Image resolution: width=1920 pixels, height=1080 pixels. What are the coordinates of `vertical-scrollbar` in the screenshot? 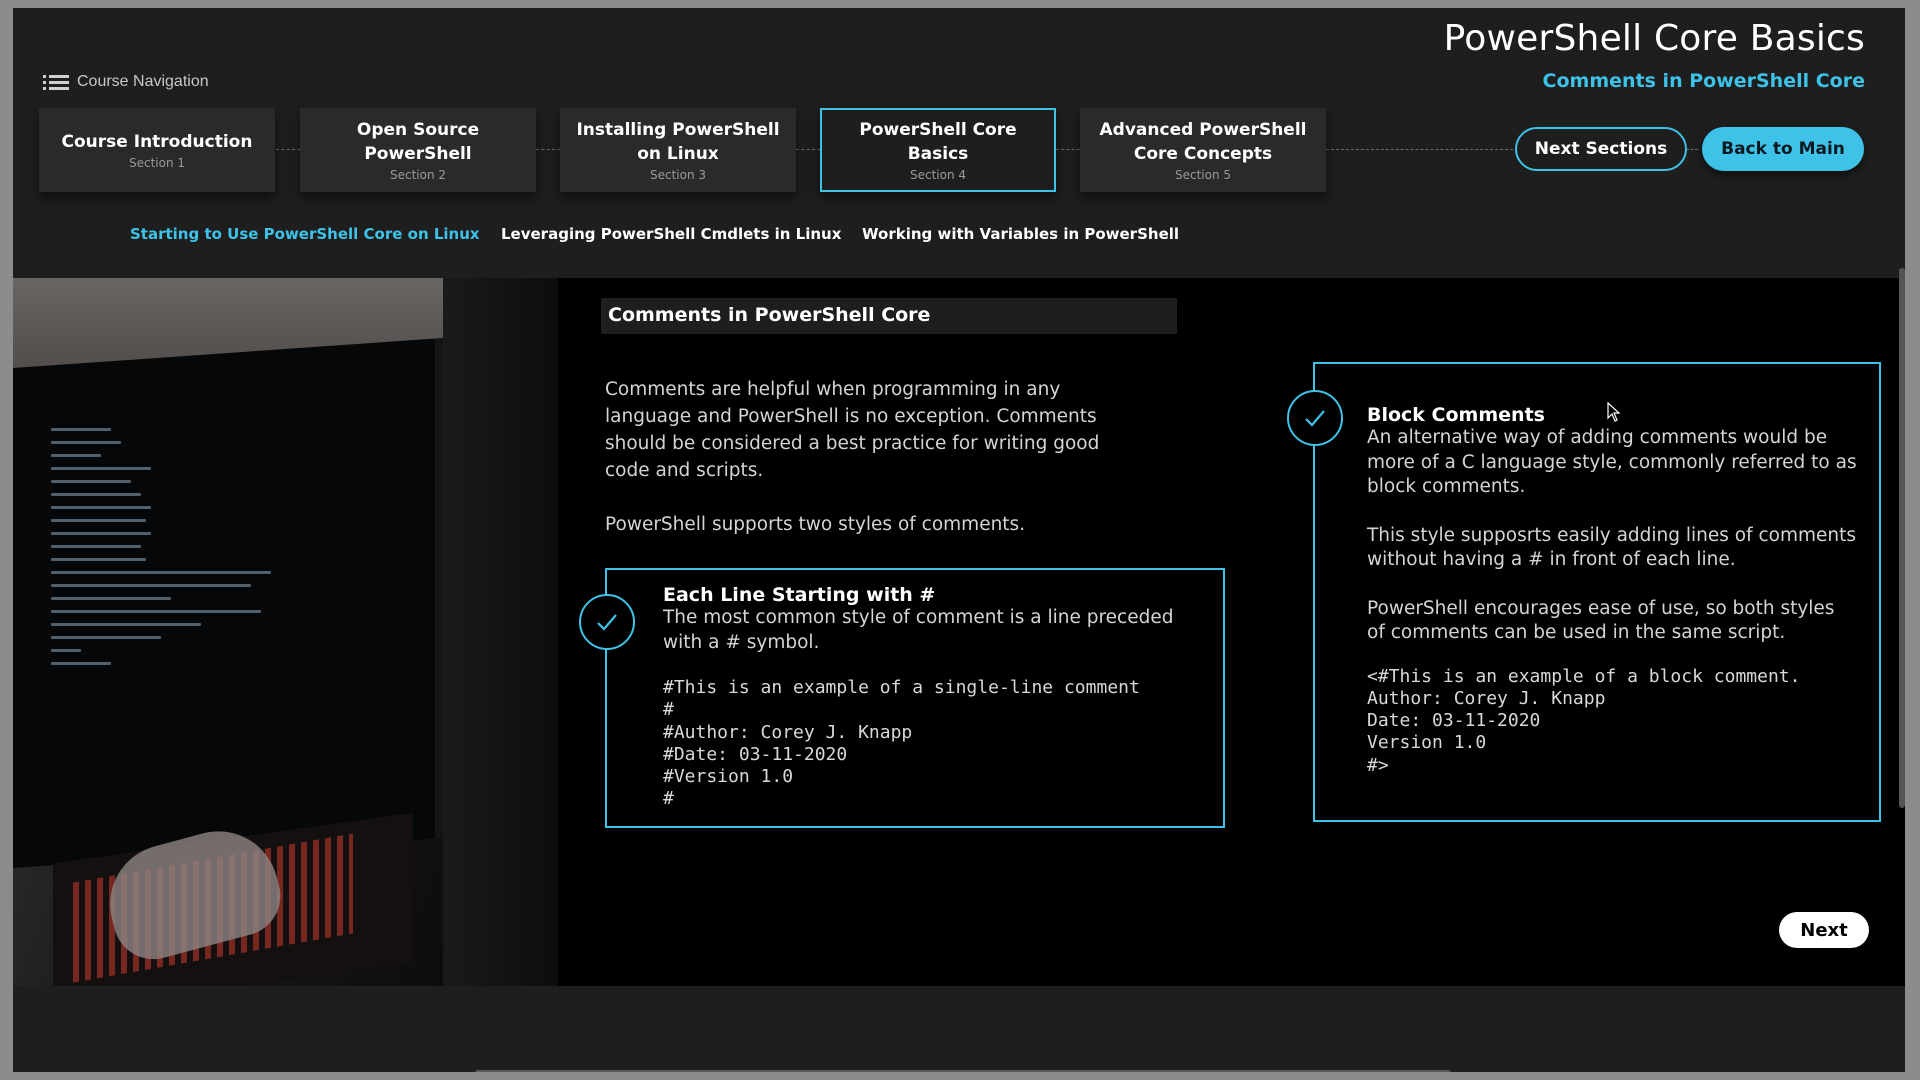 It's located at (1902, 538).